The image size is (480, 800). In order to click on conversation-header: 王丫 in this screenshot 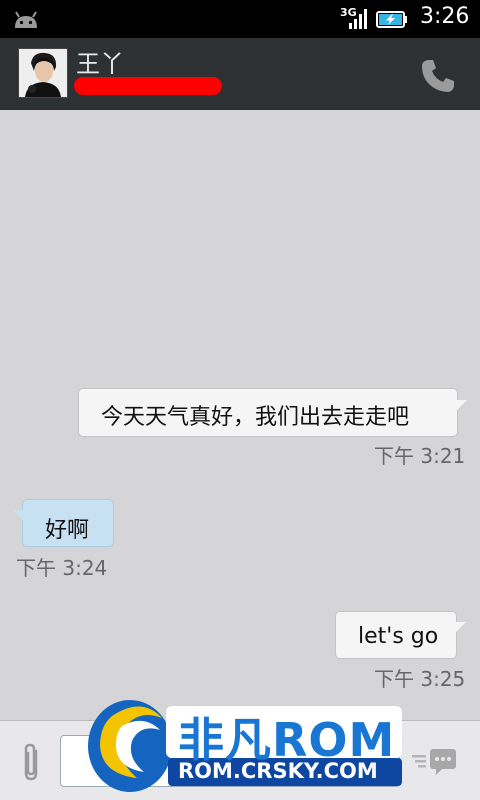, I will do `click(240, 74)`.